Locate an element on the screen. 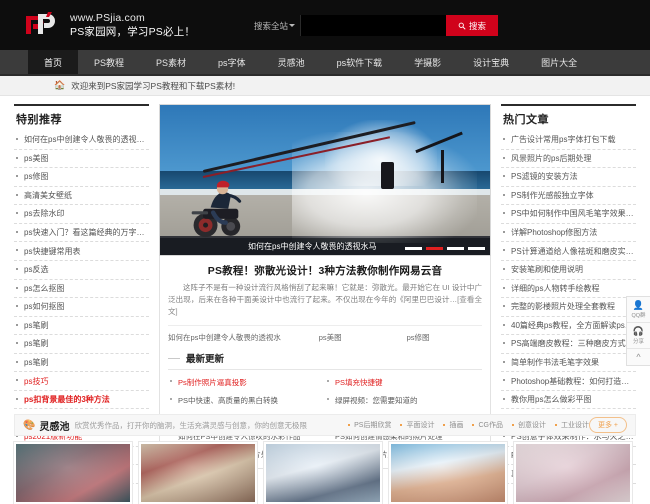  sidebar-link-item: ps快捷键常用表 is located at coordinates (81, 251).